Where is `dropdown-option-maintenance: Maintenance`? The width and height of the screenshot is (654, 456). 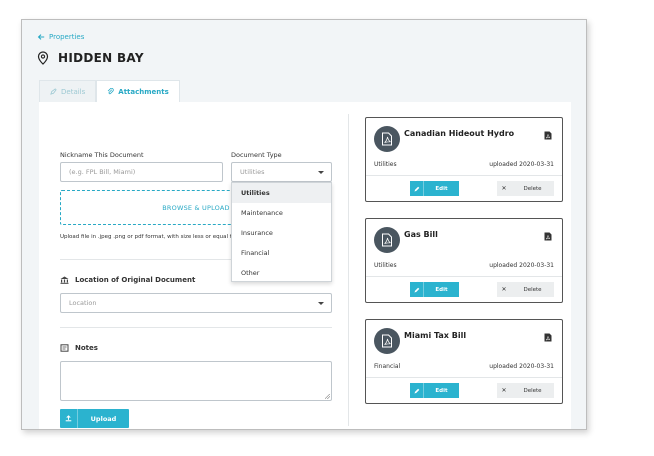 dropdown-option-maintenance: Maintenance is located at coordinates (281, 213).